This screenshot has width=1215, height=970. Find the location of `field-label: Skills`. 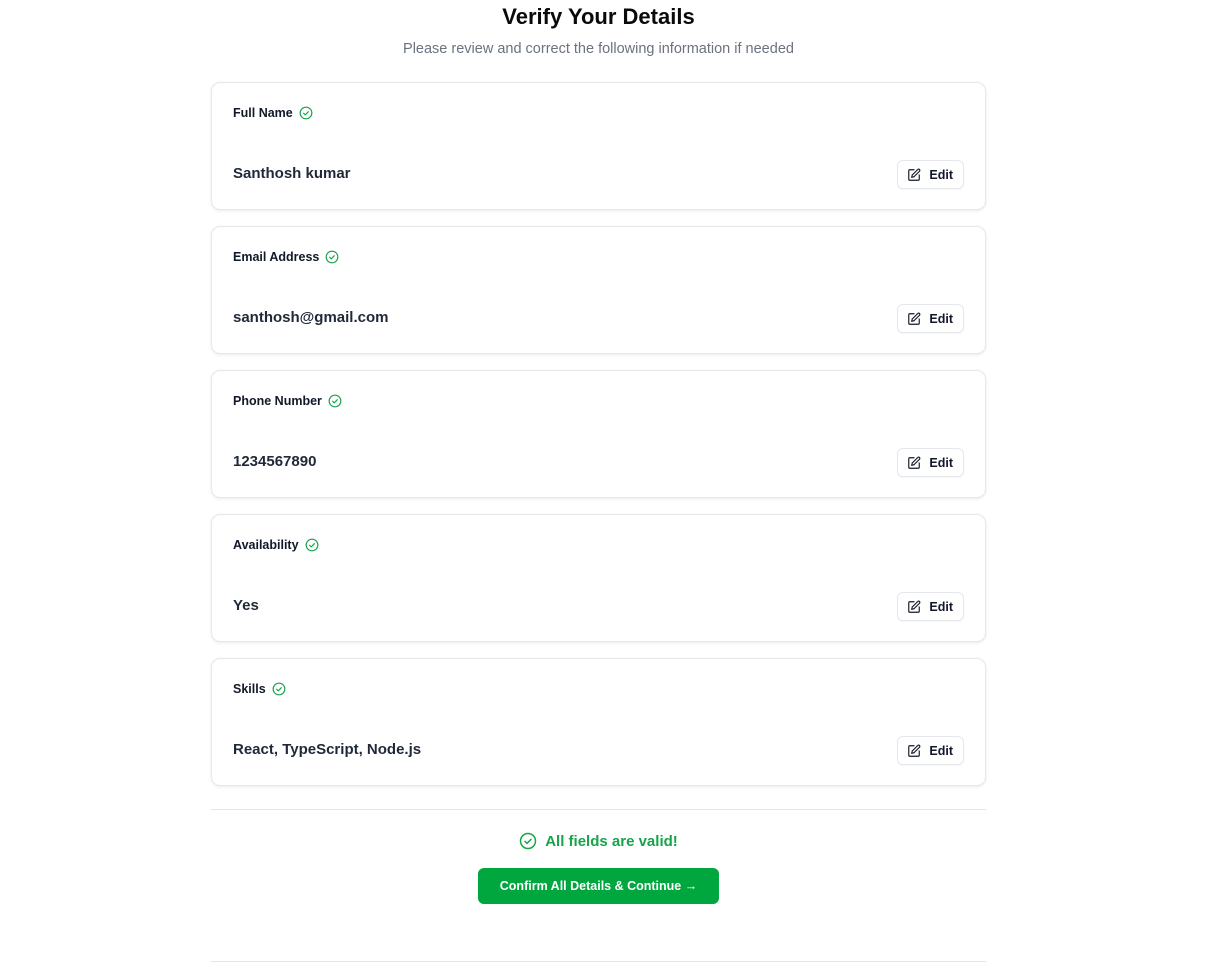

field-label: Skills is located at coordinates (249, 689).